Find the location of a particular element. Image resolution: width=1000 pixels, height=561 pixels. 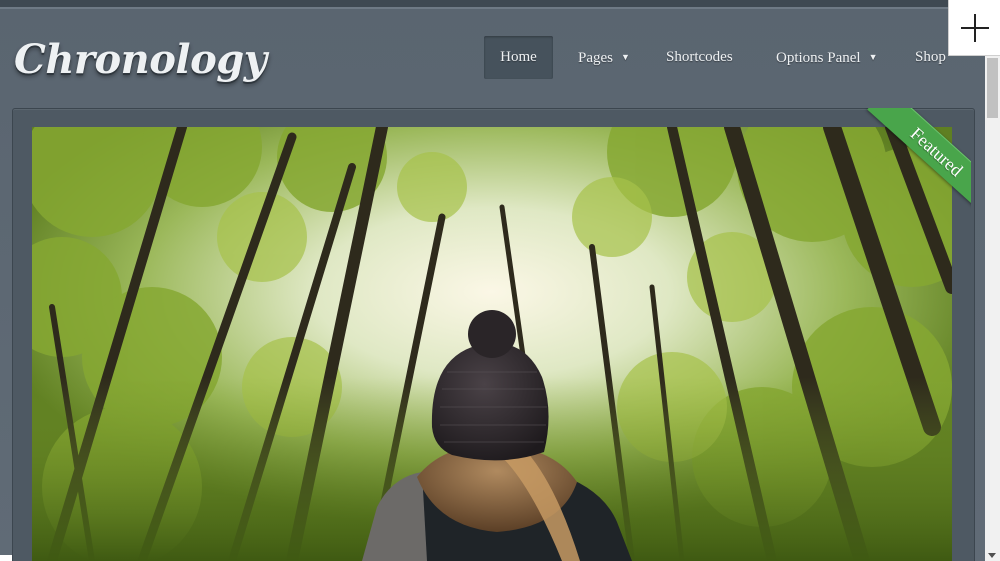

featured-ribbon: Featured is located at coordinates (919, 162).